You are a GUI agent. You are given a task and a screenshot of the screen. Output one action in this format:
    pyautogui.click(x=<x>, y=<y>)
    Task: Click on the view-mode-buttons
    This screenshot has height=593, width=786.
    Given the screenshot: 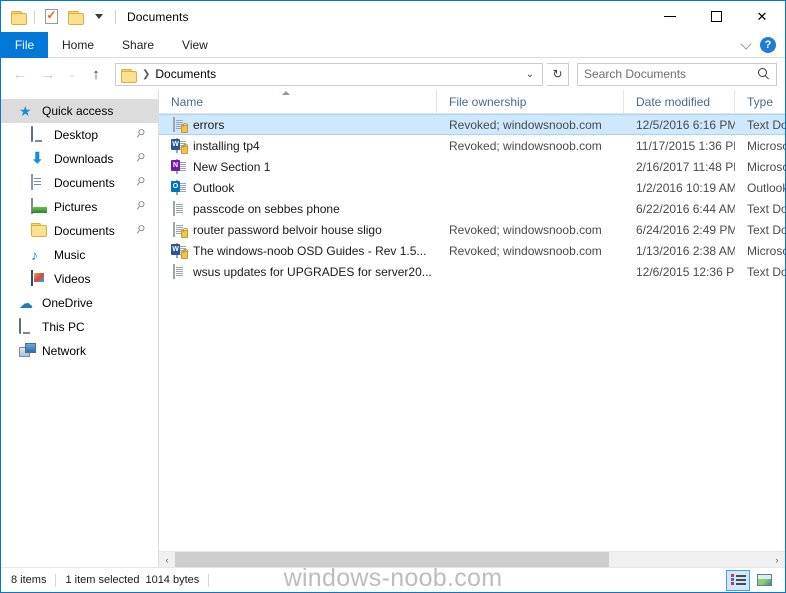 What is the action you would take?
    pyautogui.click(x=755, y=580)
    